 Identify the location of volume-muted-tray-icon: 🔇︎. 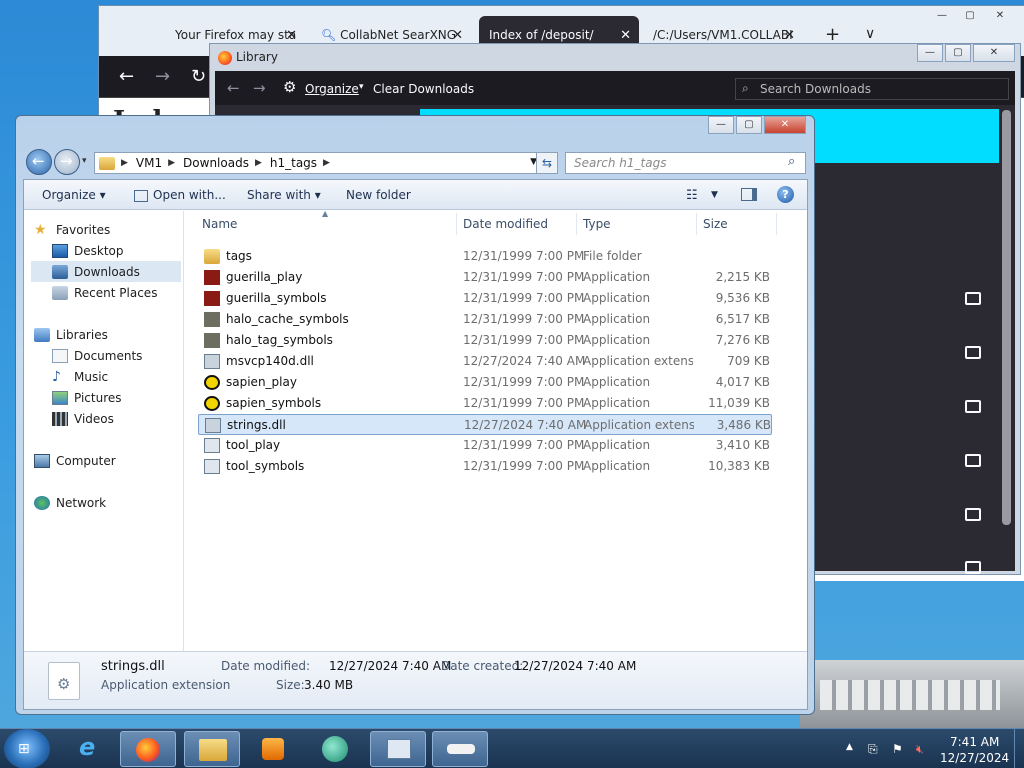
(920, 749).